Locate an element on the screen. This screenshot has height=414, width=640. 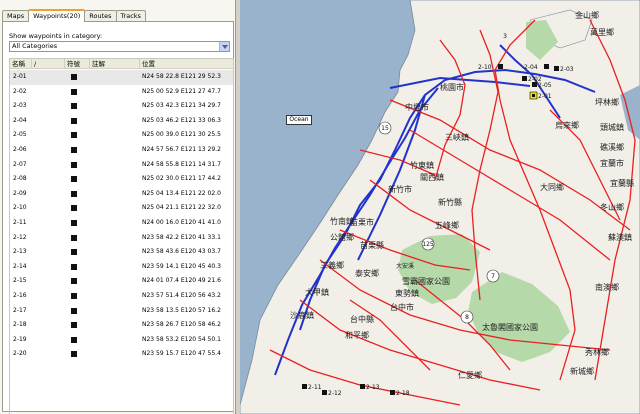
table-row: 2-13 N23 58 43.6 E120 43 03.7 is located at coordinates (121, 252).